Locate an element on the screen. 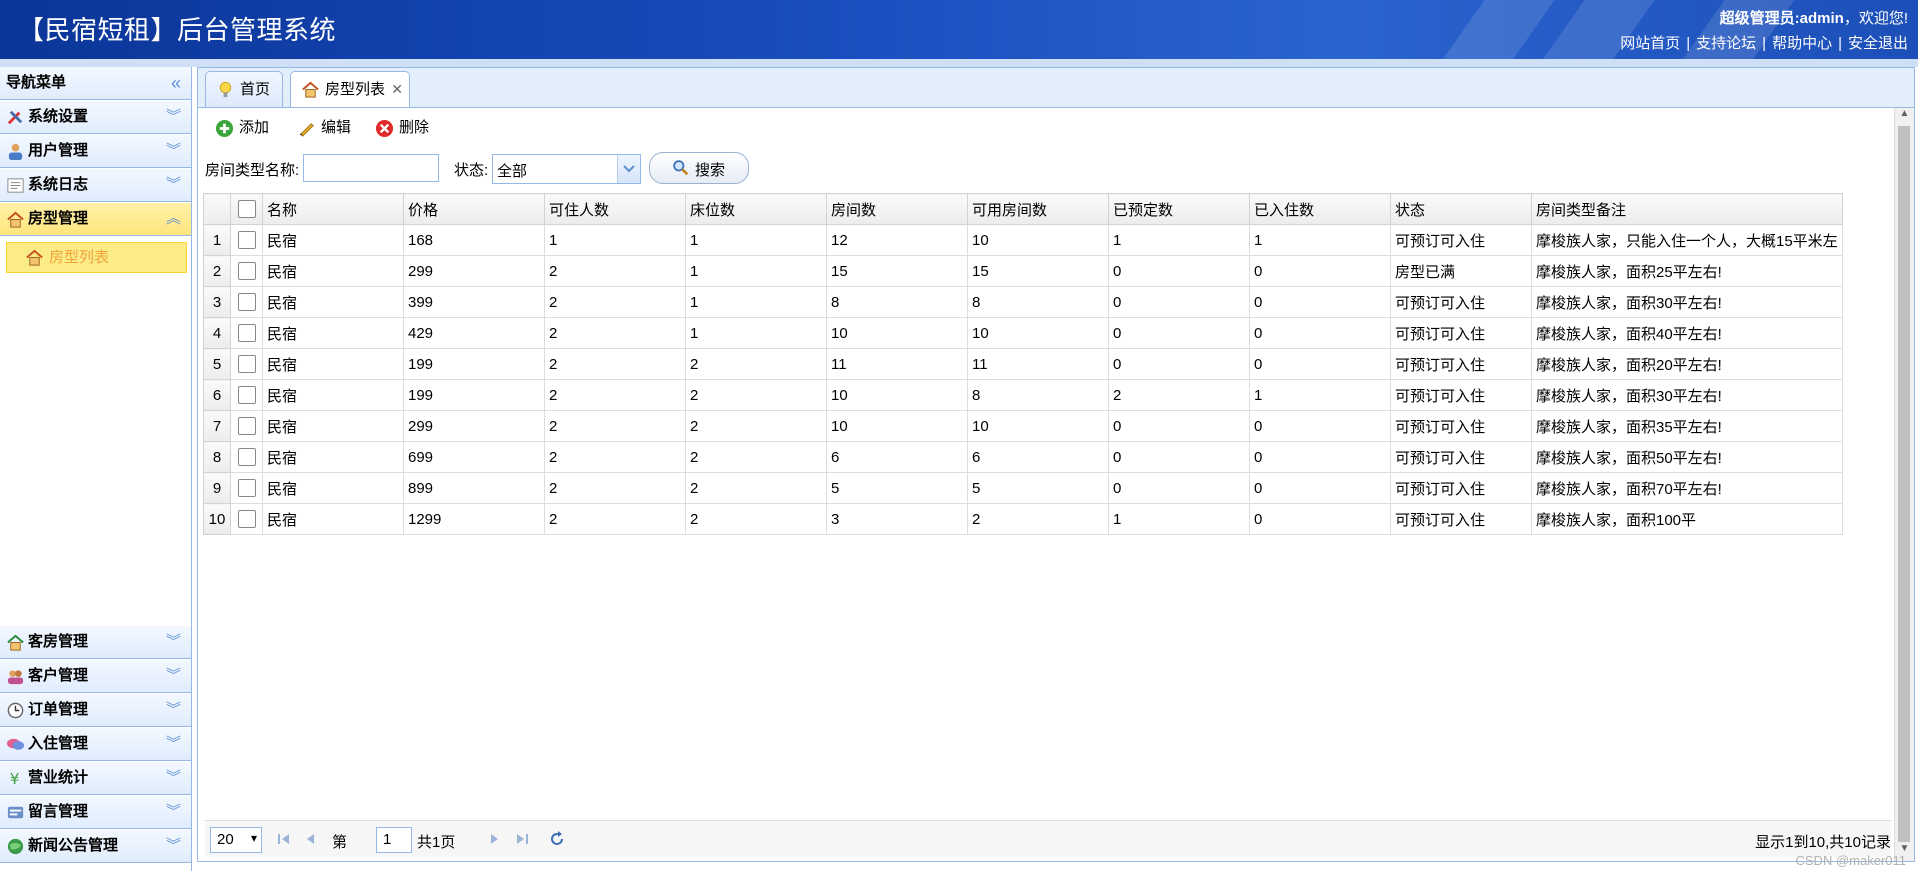  select-all-checkbox is located at coordinates (246, 209).